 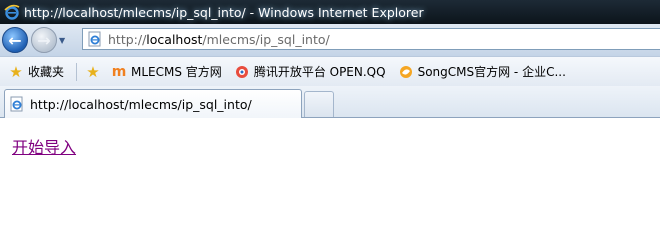 I want to click on address-url: http://localhost/mlecms/ip_sql_into/, so click(x=219, y=39).